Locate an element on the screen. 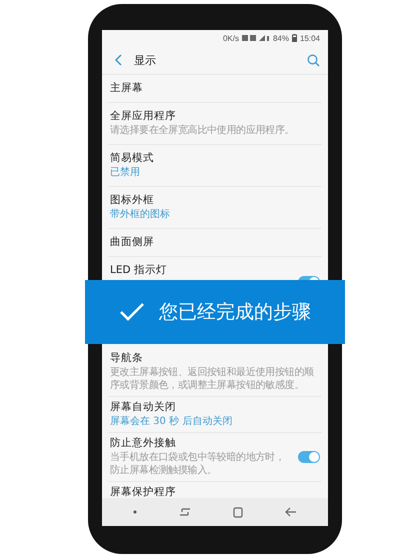  item-title: 防止意外接触 is located at coordinates (143, 443).